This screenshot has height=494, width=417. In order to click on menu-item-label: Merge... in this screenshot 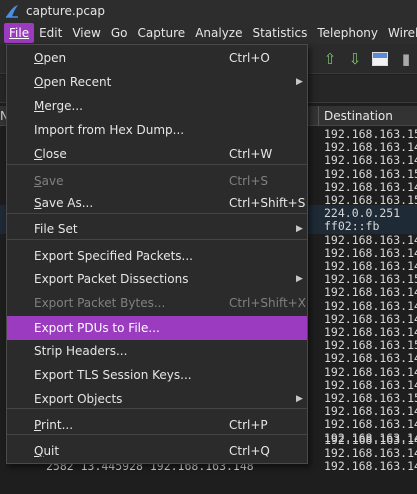, I will do `click(58, 106)`.